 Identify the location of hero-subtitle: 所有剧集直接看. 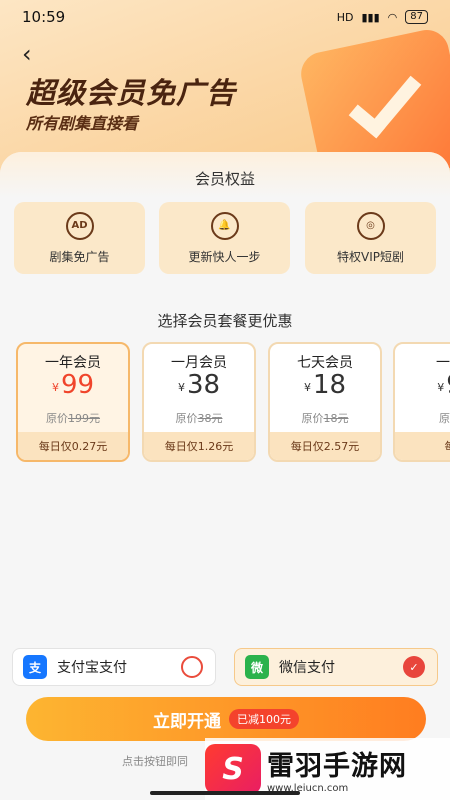
(82, 123).